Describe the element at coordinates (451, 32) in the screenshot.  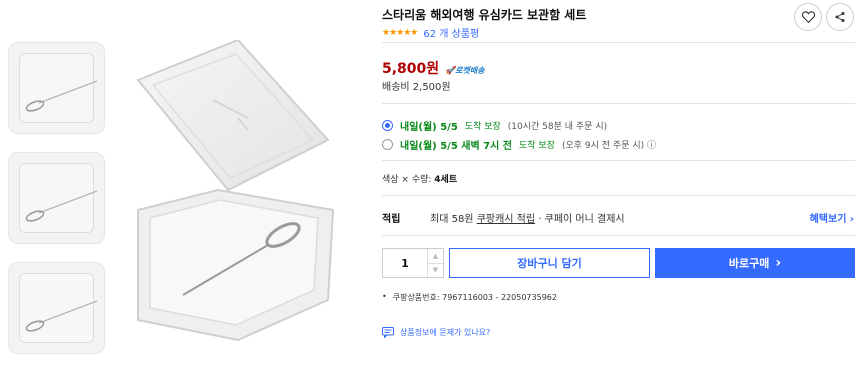
I see `review-count-link: 62 개 상품평` at that location.